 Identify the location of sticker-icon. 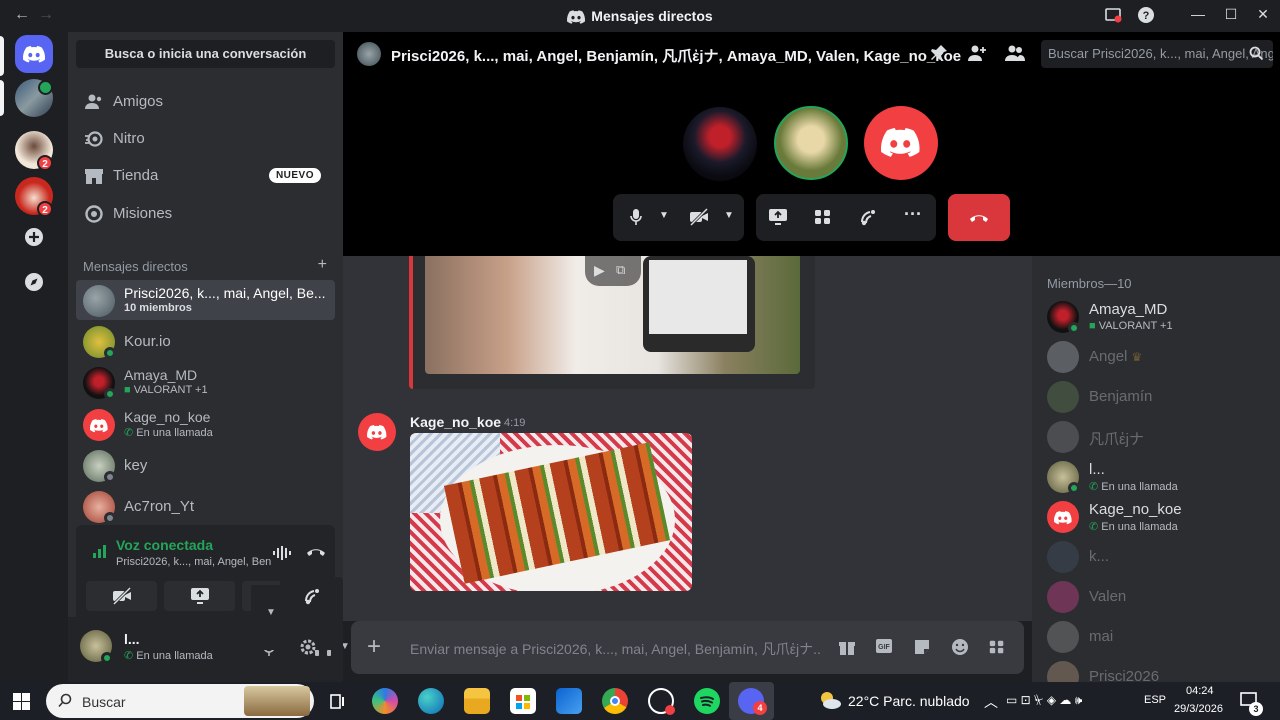
(922, 647).